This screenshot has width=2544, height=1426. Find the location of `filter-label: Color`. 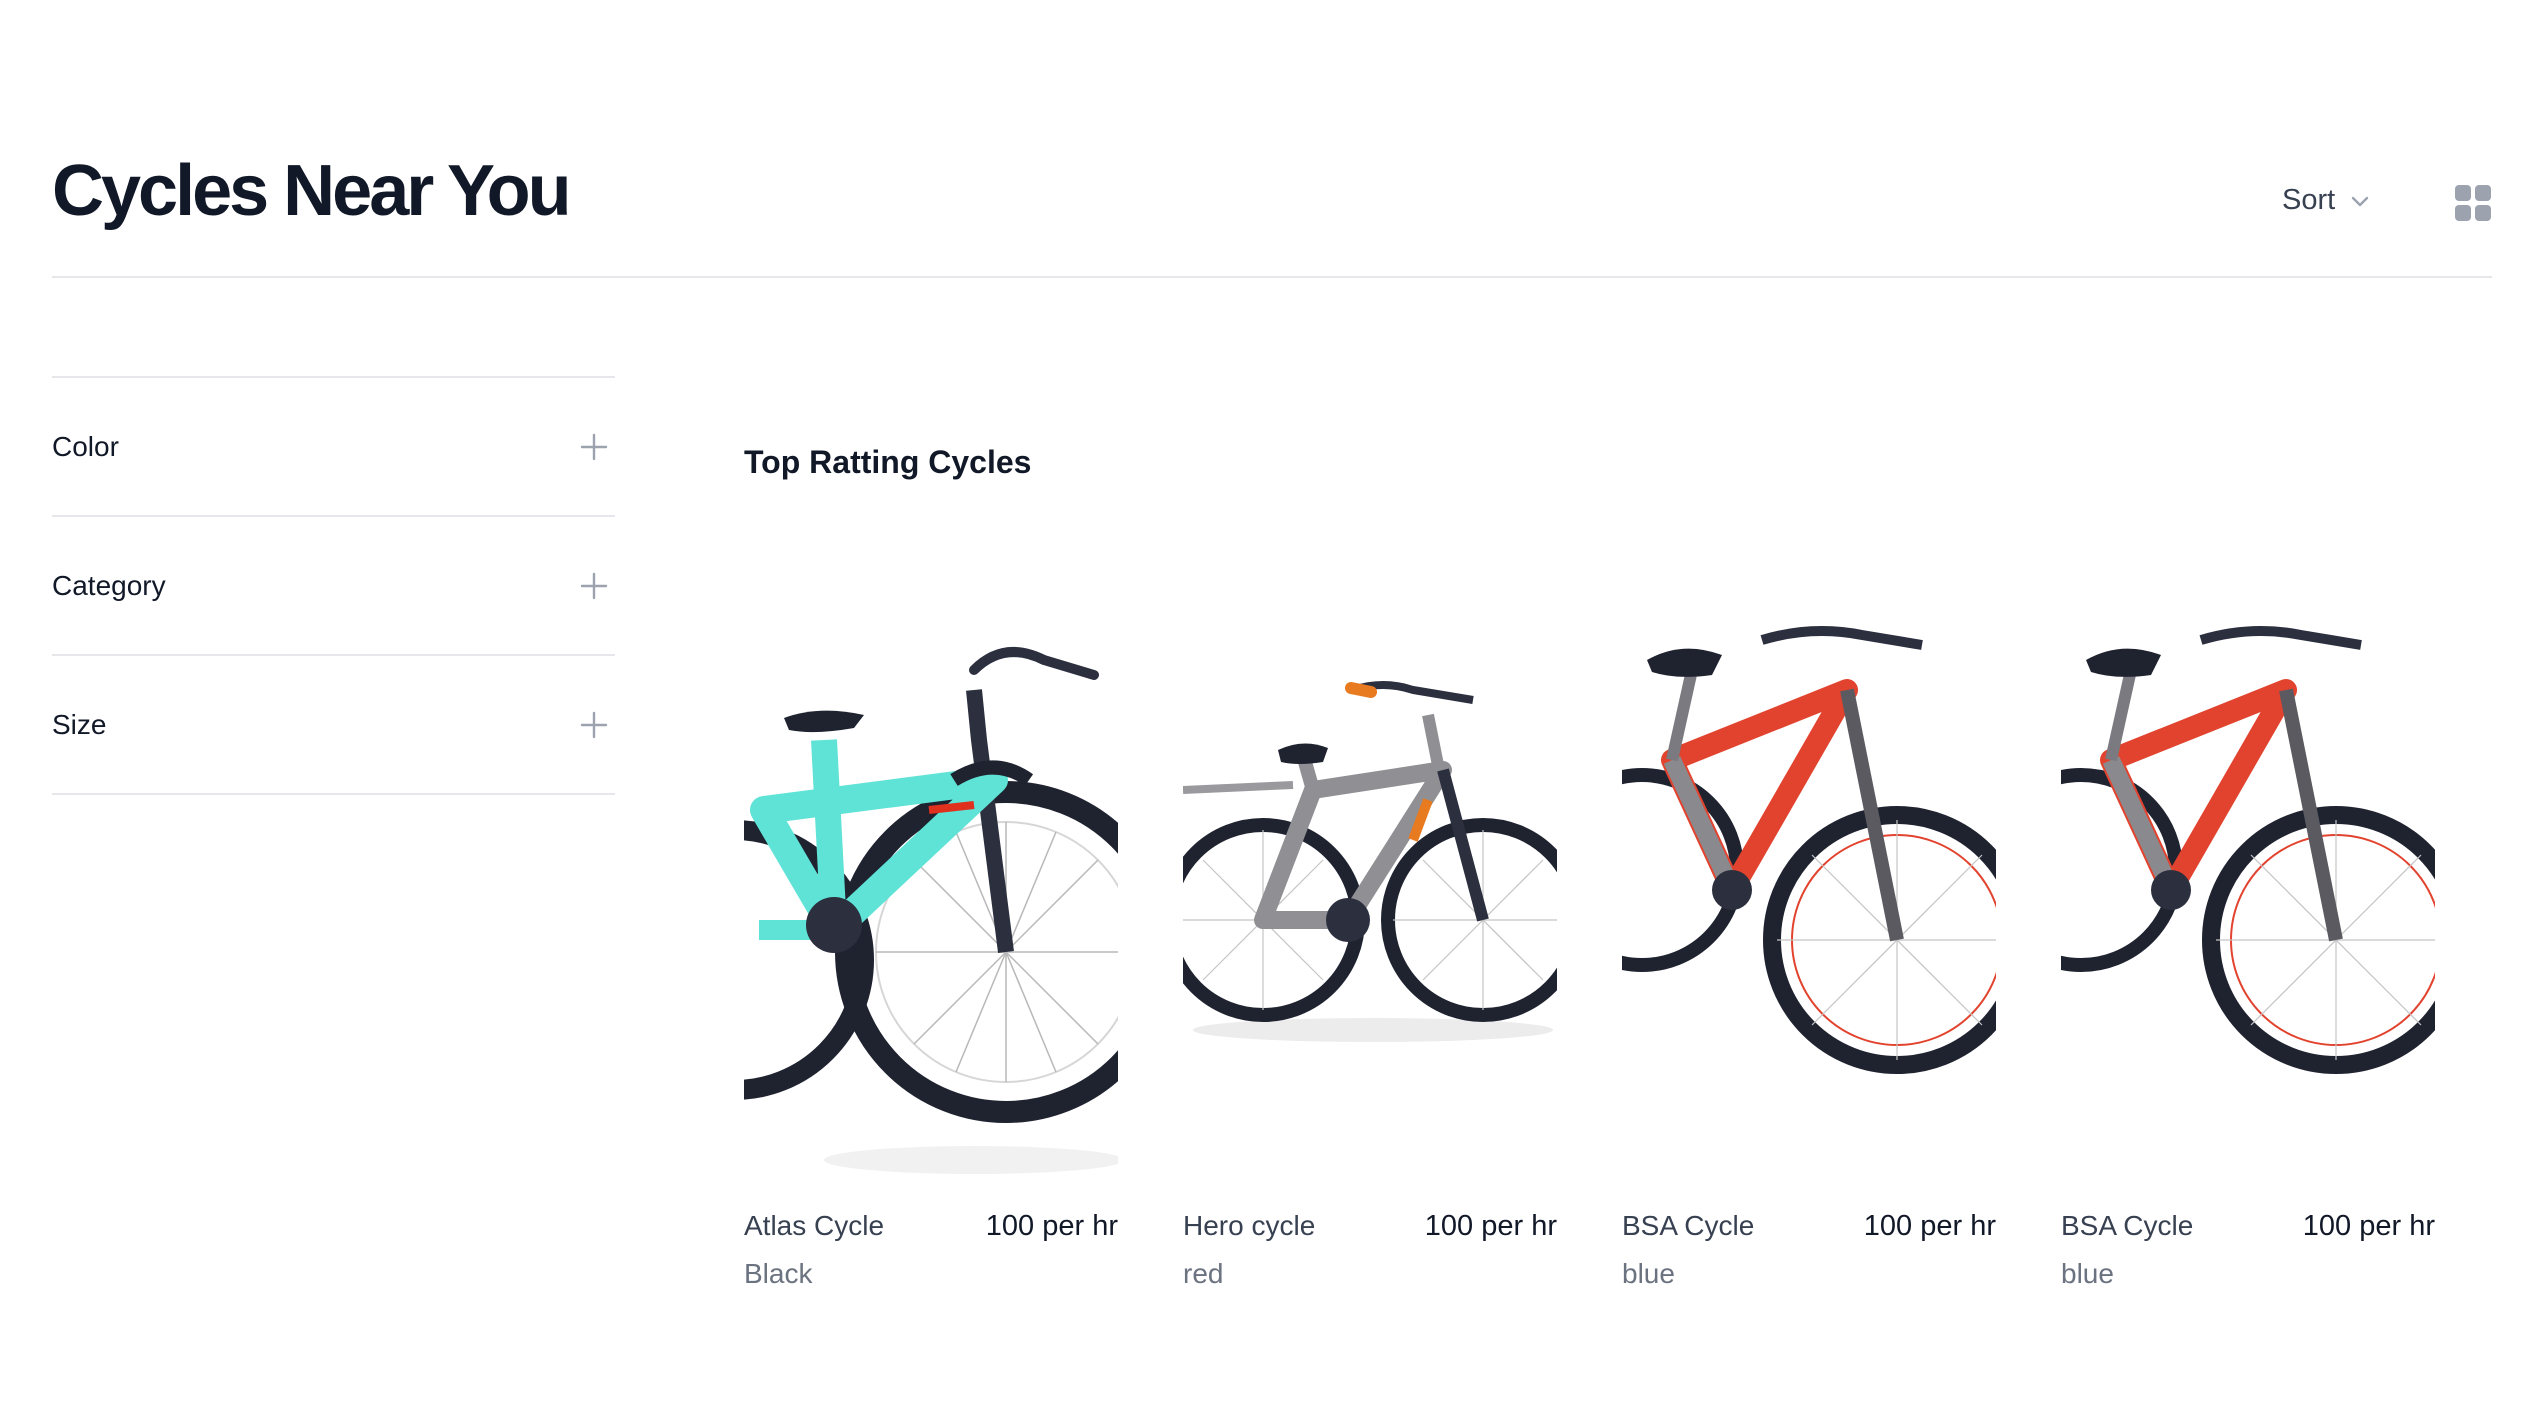

filter-label: Color is located at coordinates (85, 446).